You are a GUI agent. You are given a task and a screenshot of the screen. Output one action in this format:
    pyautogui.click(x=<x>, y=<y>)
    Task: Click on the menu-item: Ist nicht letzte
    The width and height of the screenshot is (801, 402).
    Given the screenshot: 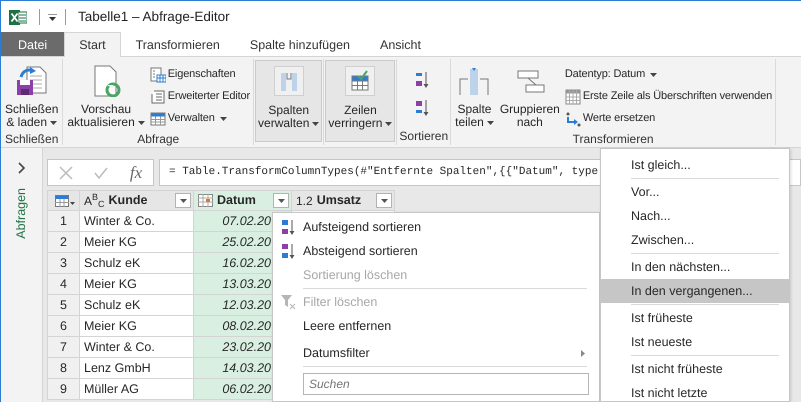 What is the action you would take?
    pyautogui.click(x=695, y=391)
    